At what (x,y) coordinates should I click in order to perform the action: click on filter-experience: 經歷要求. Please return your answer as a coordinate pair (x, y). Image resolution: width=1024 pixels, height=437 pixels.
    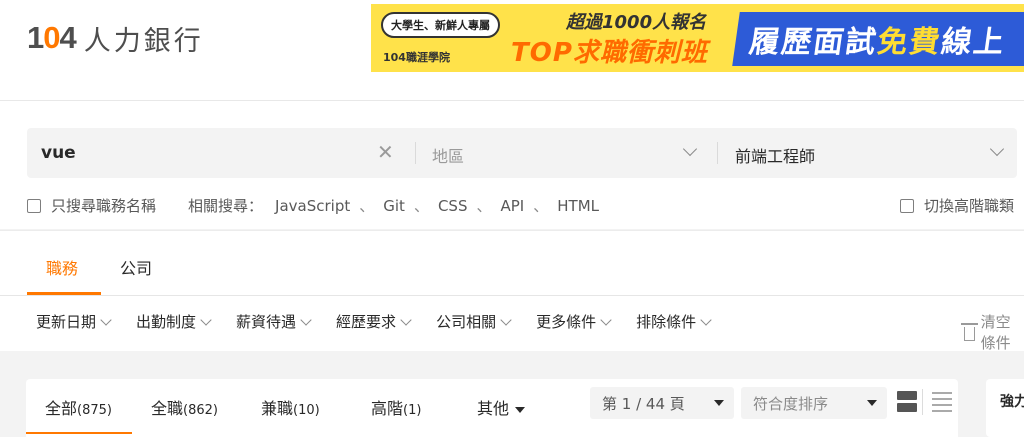
    Looking at the image, I should click on (374, 321).